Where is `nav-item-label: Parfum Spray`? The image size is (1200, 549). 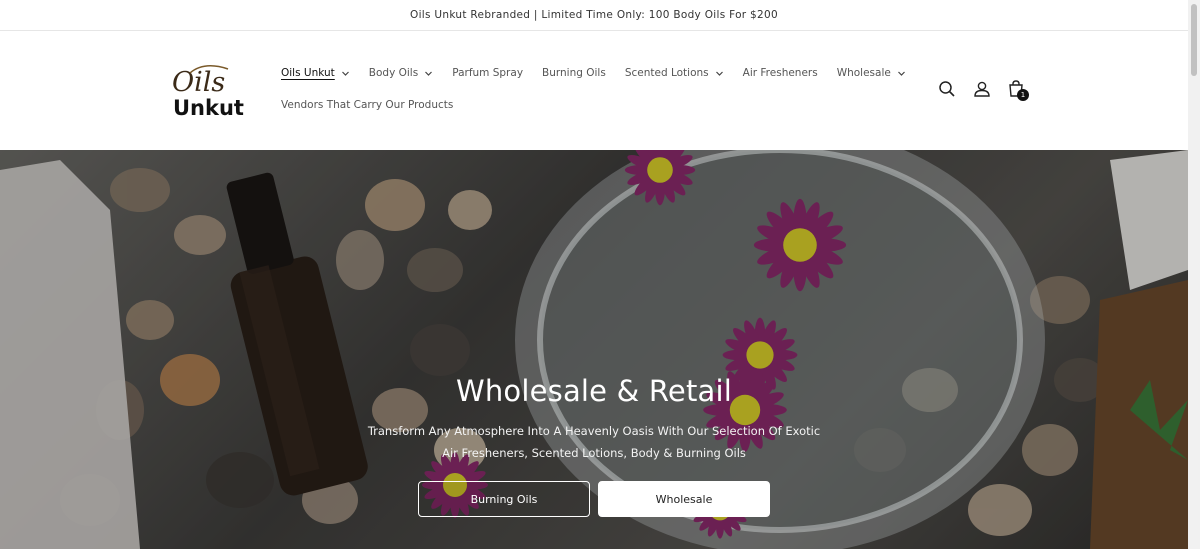 nav-item-label: Parfum Spray is located at coordinates (488, 73).